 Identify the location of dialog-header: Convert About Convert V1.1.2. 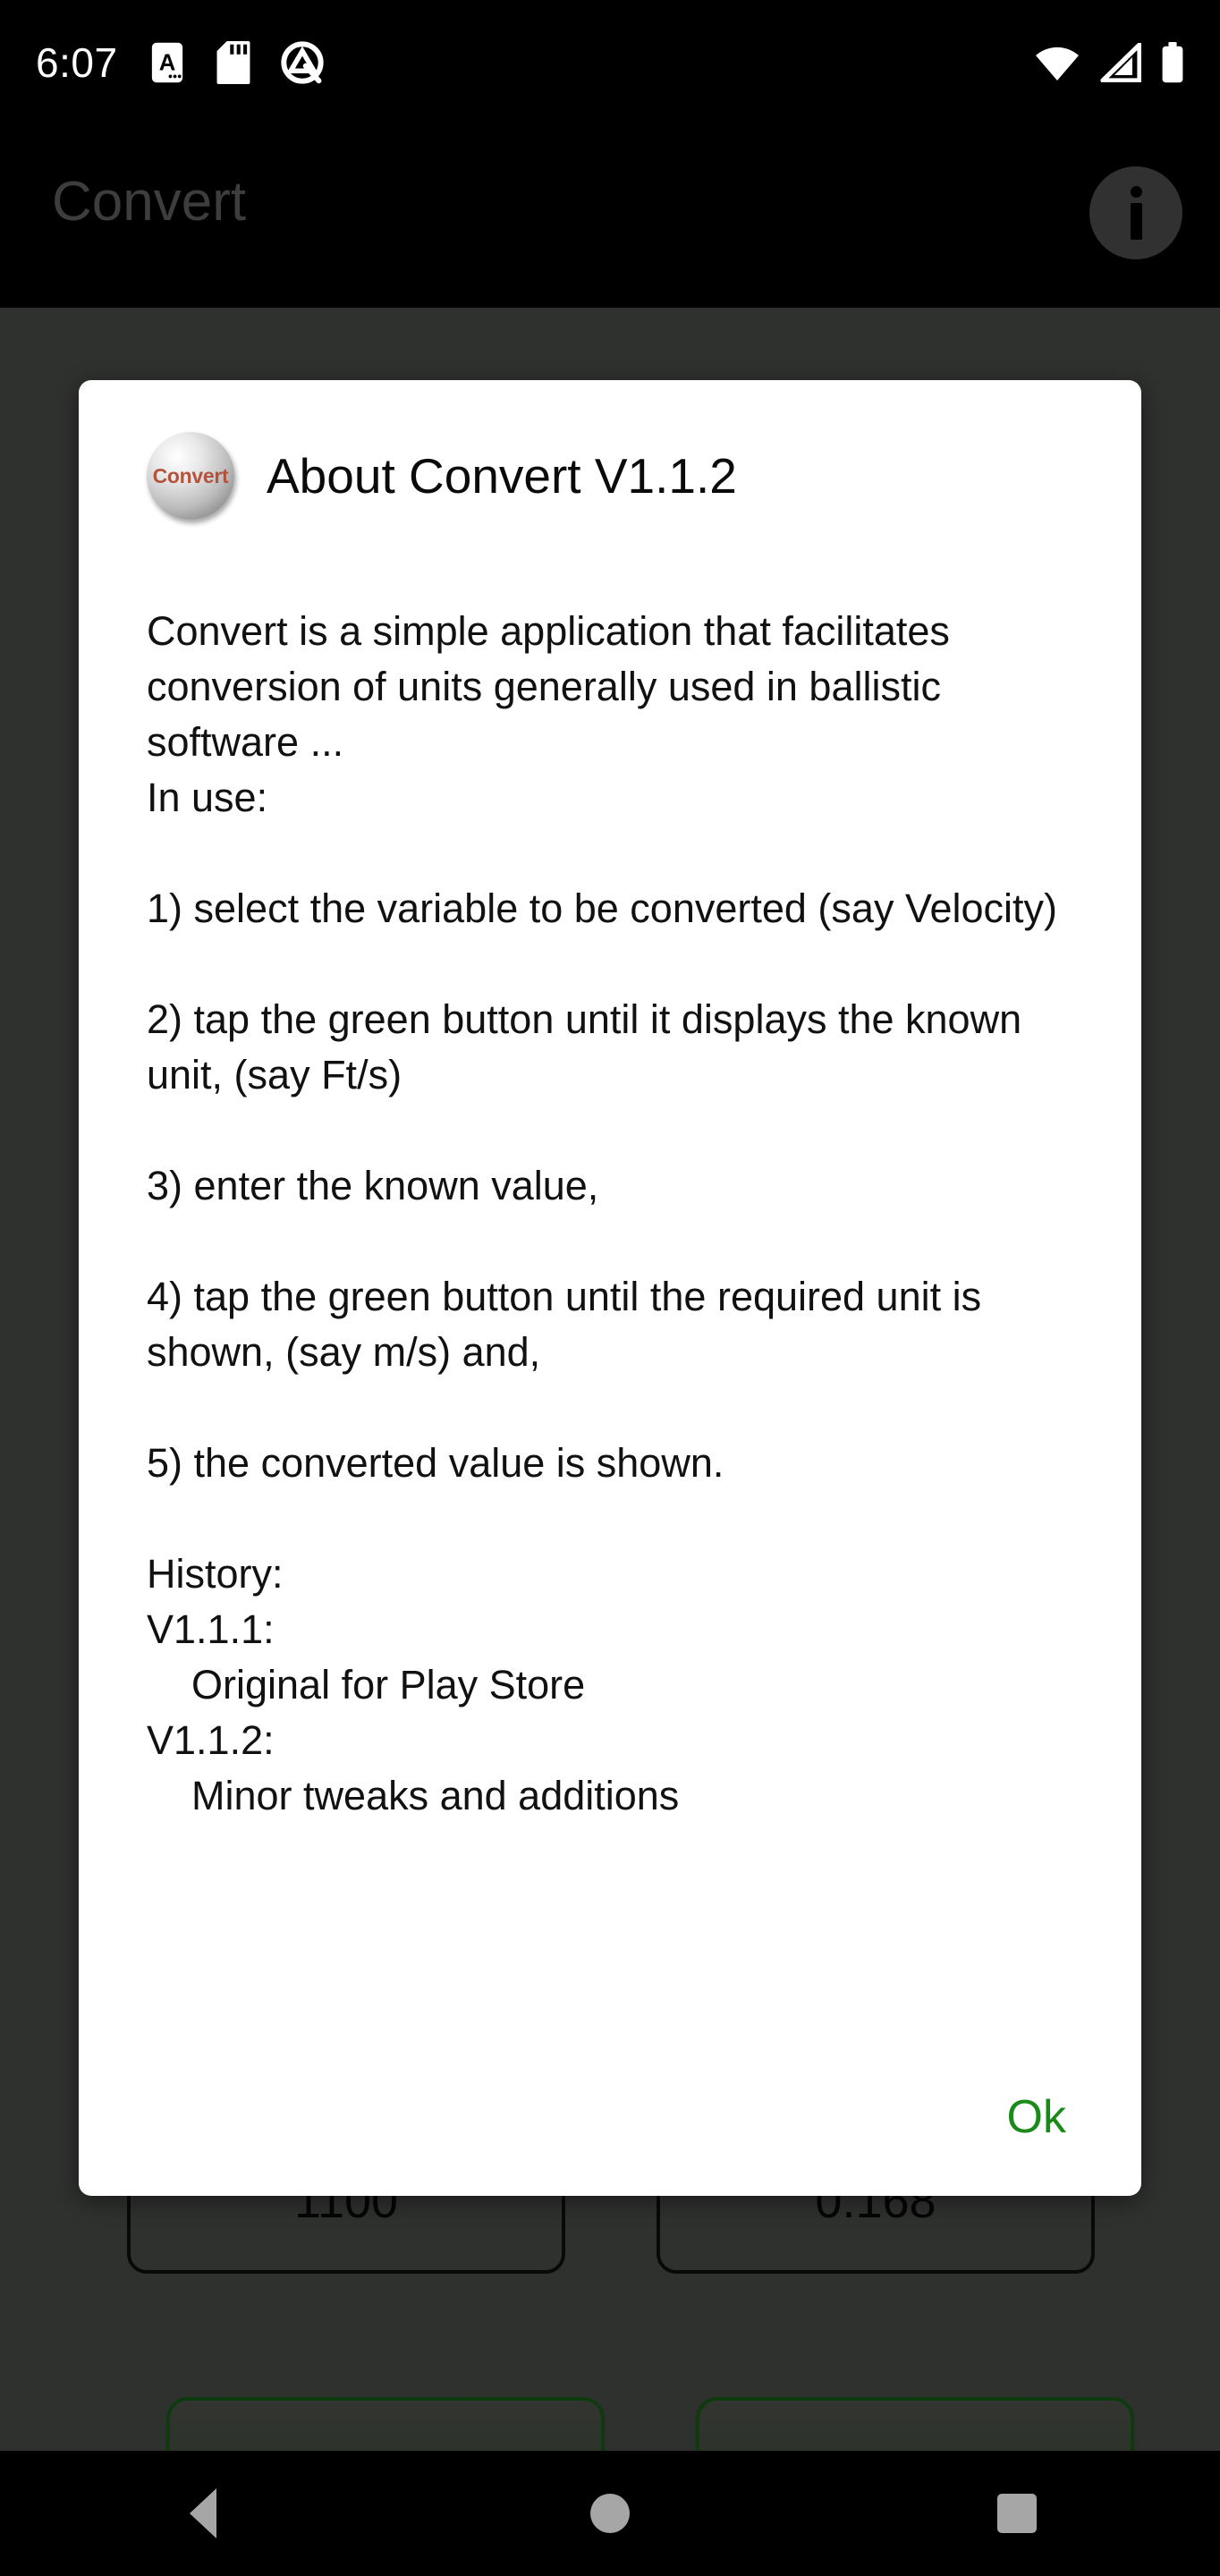
(442, 476).